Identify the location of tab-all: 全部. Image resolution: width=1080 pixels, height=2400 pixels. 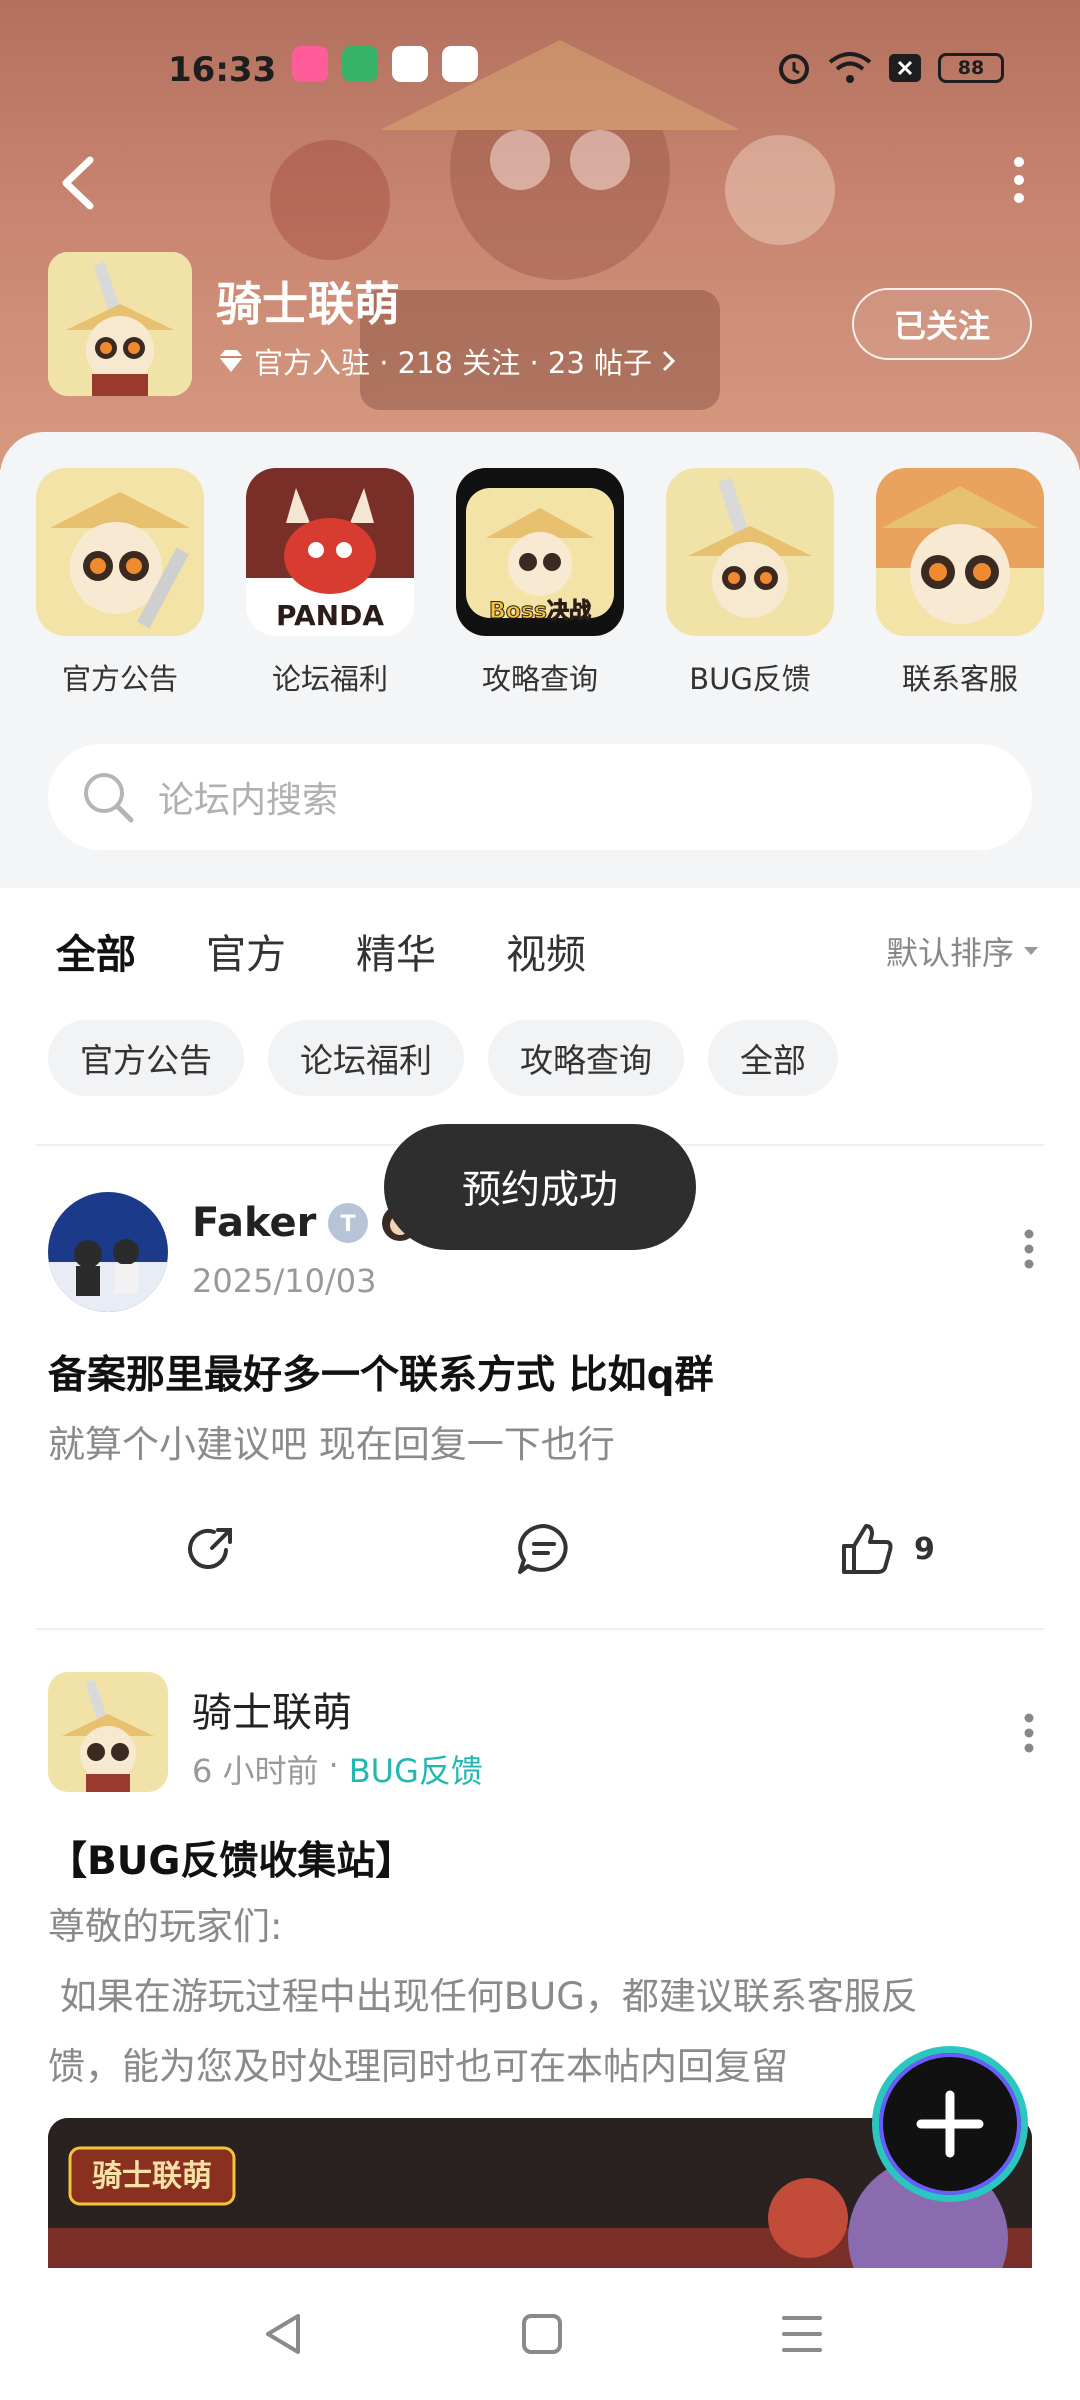
(96, 954).